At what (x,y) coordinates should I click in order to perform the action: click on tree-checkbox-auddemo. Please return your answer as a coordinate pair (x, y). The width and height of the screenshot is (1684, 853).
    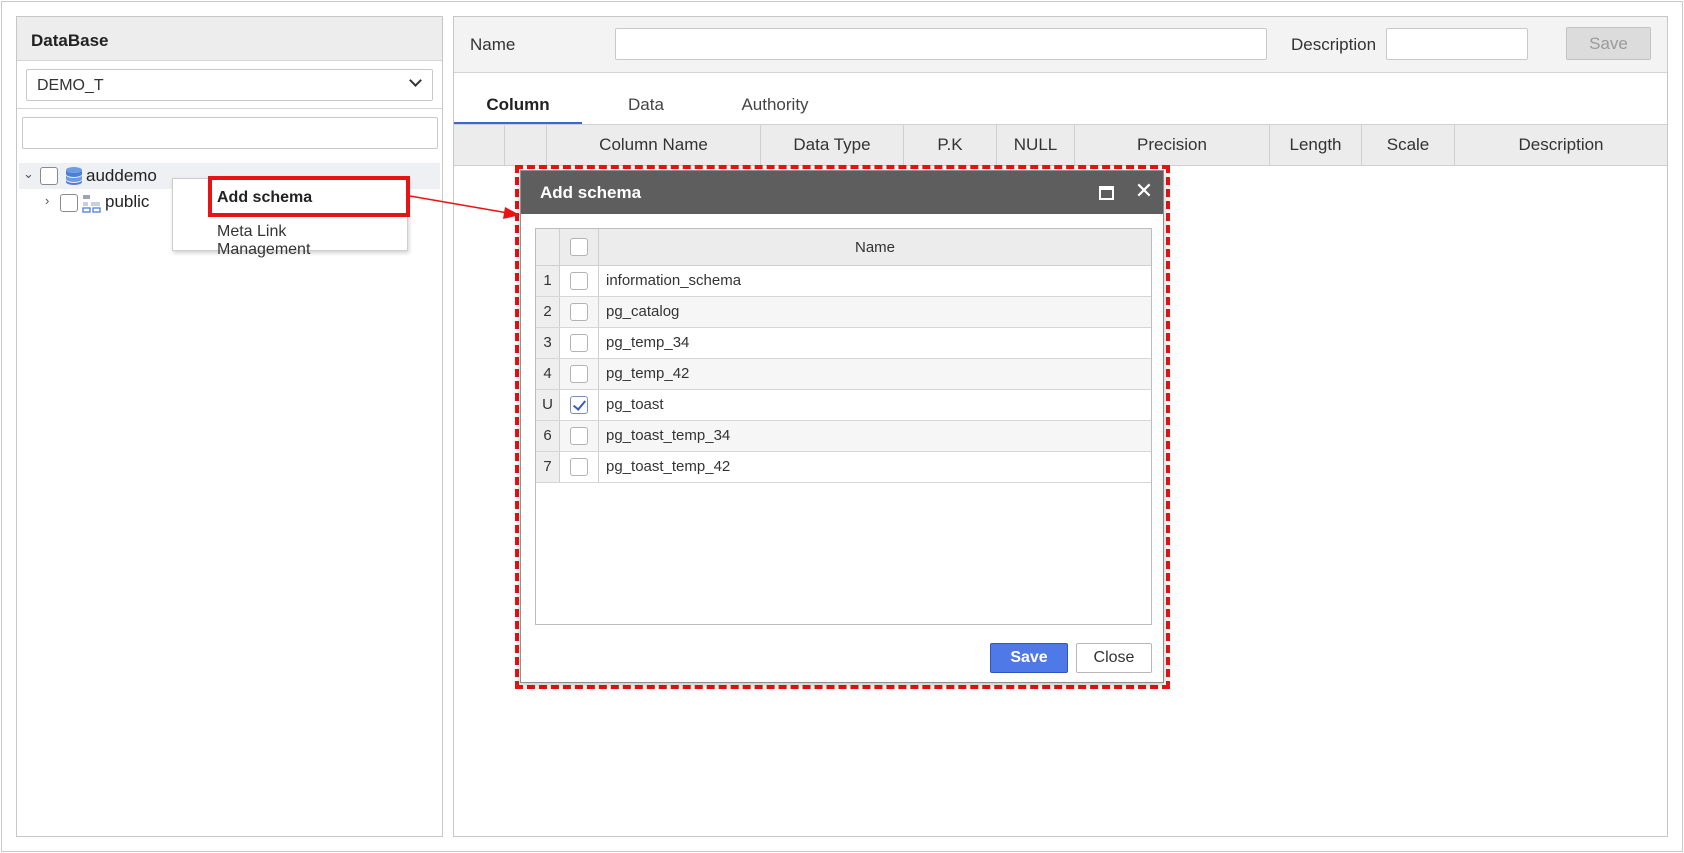
    Looking at the image, I should click on (49, 176).